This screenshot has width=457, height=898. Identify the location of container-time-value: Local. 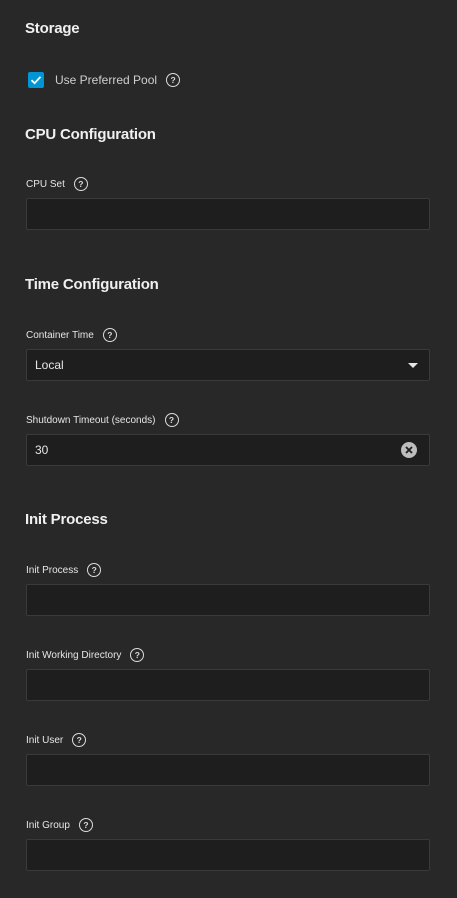
(49, 365).